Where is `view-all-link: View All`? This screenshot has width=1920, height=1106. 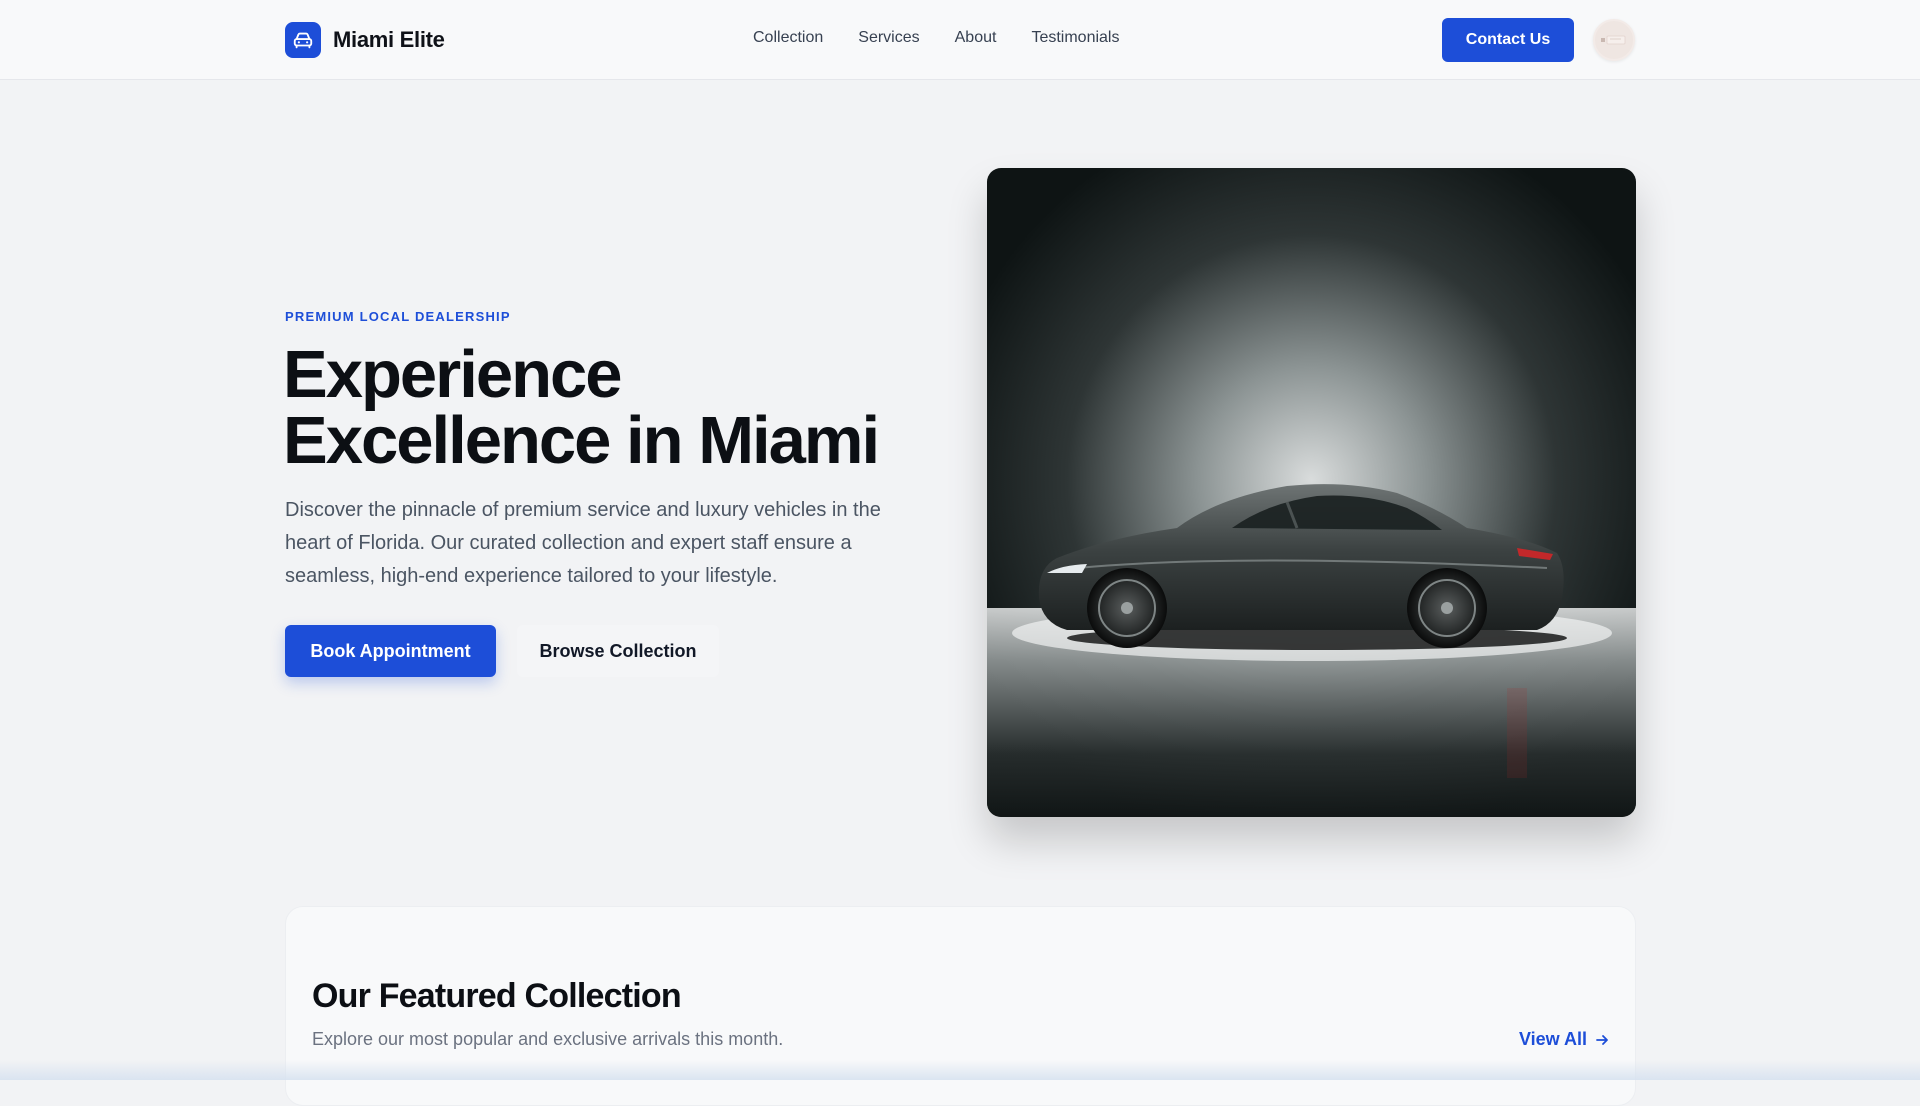 view-all-link: View All is located at coordinates (1564, 1039).